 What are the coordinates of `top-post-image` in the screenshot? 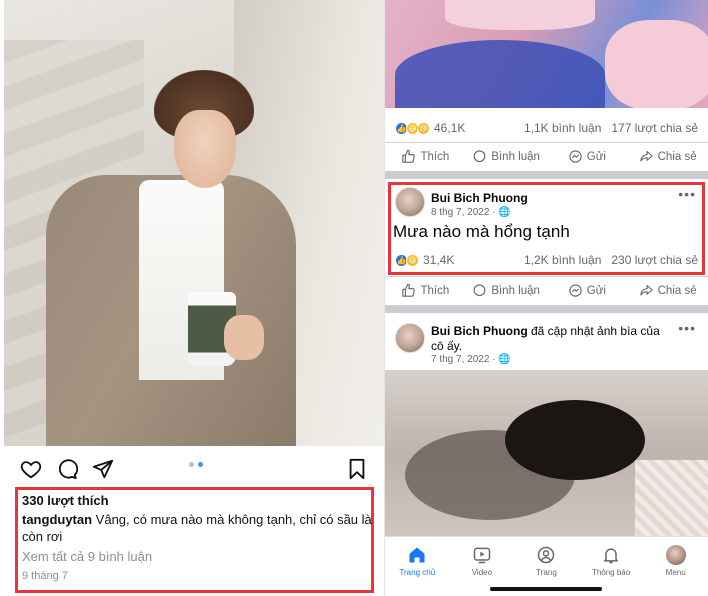 It's located at (546, 54).